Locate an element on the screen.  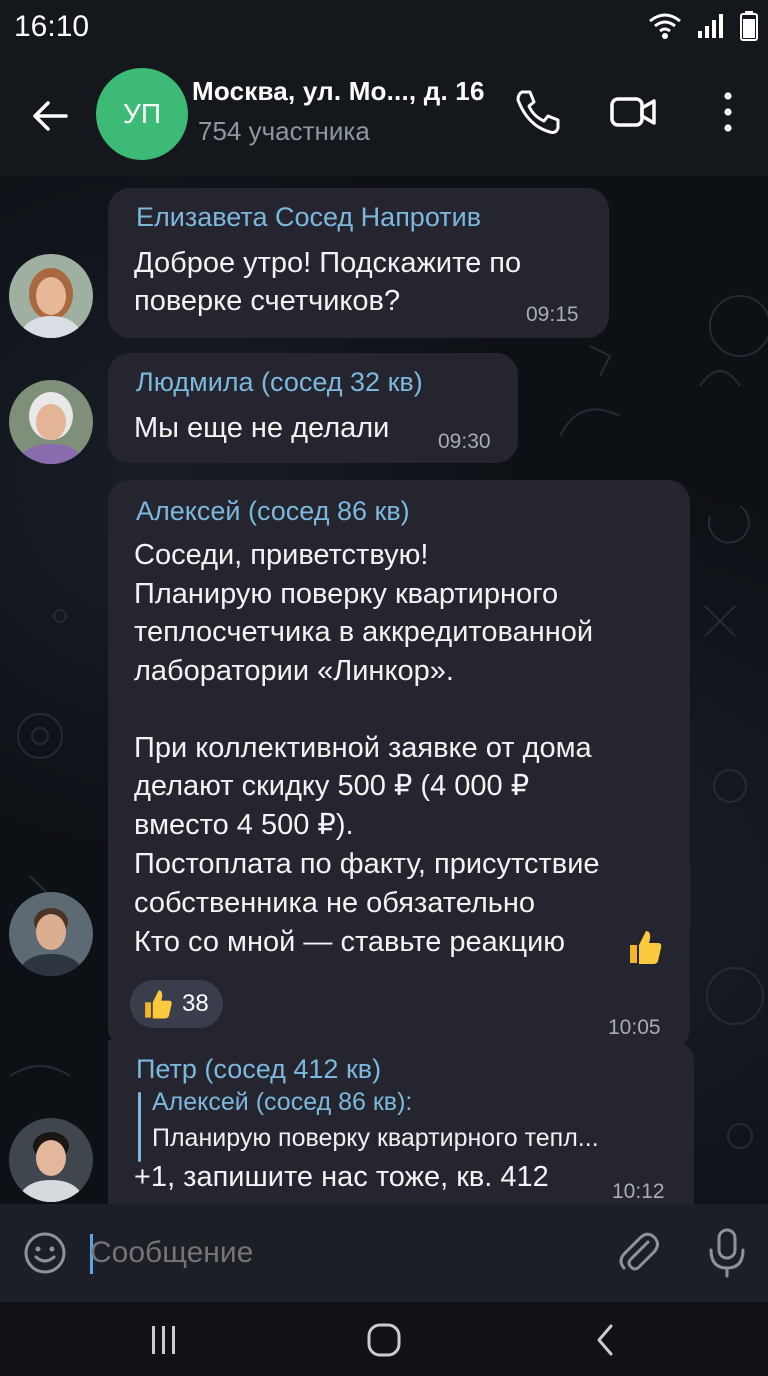
avatar-lyudmila is located at coordinates (51, 422).